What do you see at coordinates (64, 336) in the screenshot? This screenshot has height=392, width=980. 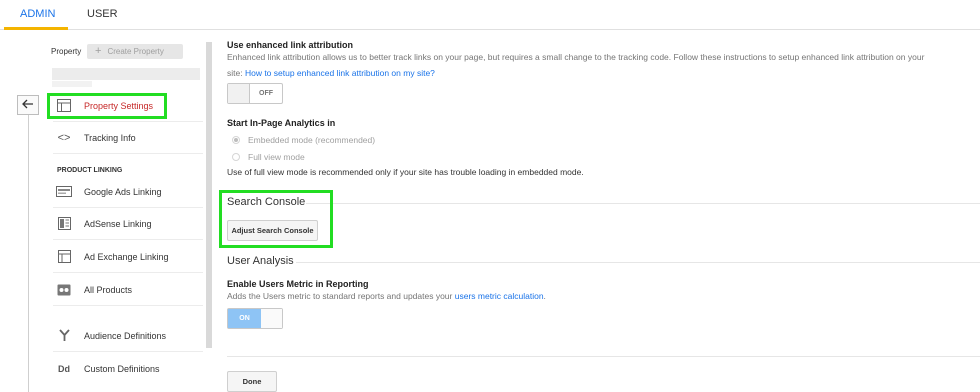 I see `audience-fork-icon` at bounding box center [64, 336].